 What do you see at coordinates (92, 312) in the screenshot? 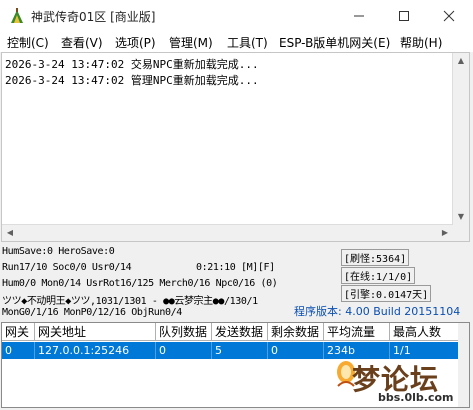
I see `status-monsters: MonG0/1/16 MonP0/12/16 ObjRun0/4` at bounding box center [92, 312].